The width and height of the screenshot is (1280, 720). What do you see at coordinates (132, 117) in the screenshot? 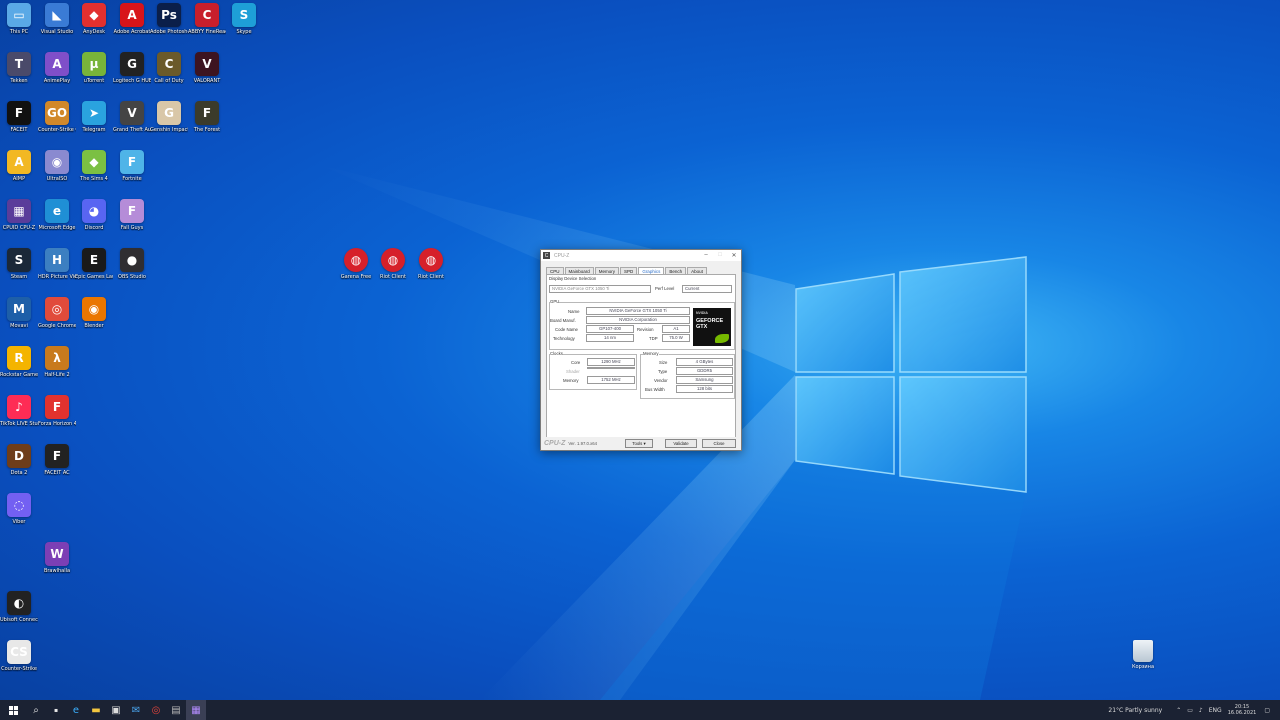
I see `desktop-icon: V Grand Theft Auto V` at bounding box center [132, 117].